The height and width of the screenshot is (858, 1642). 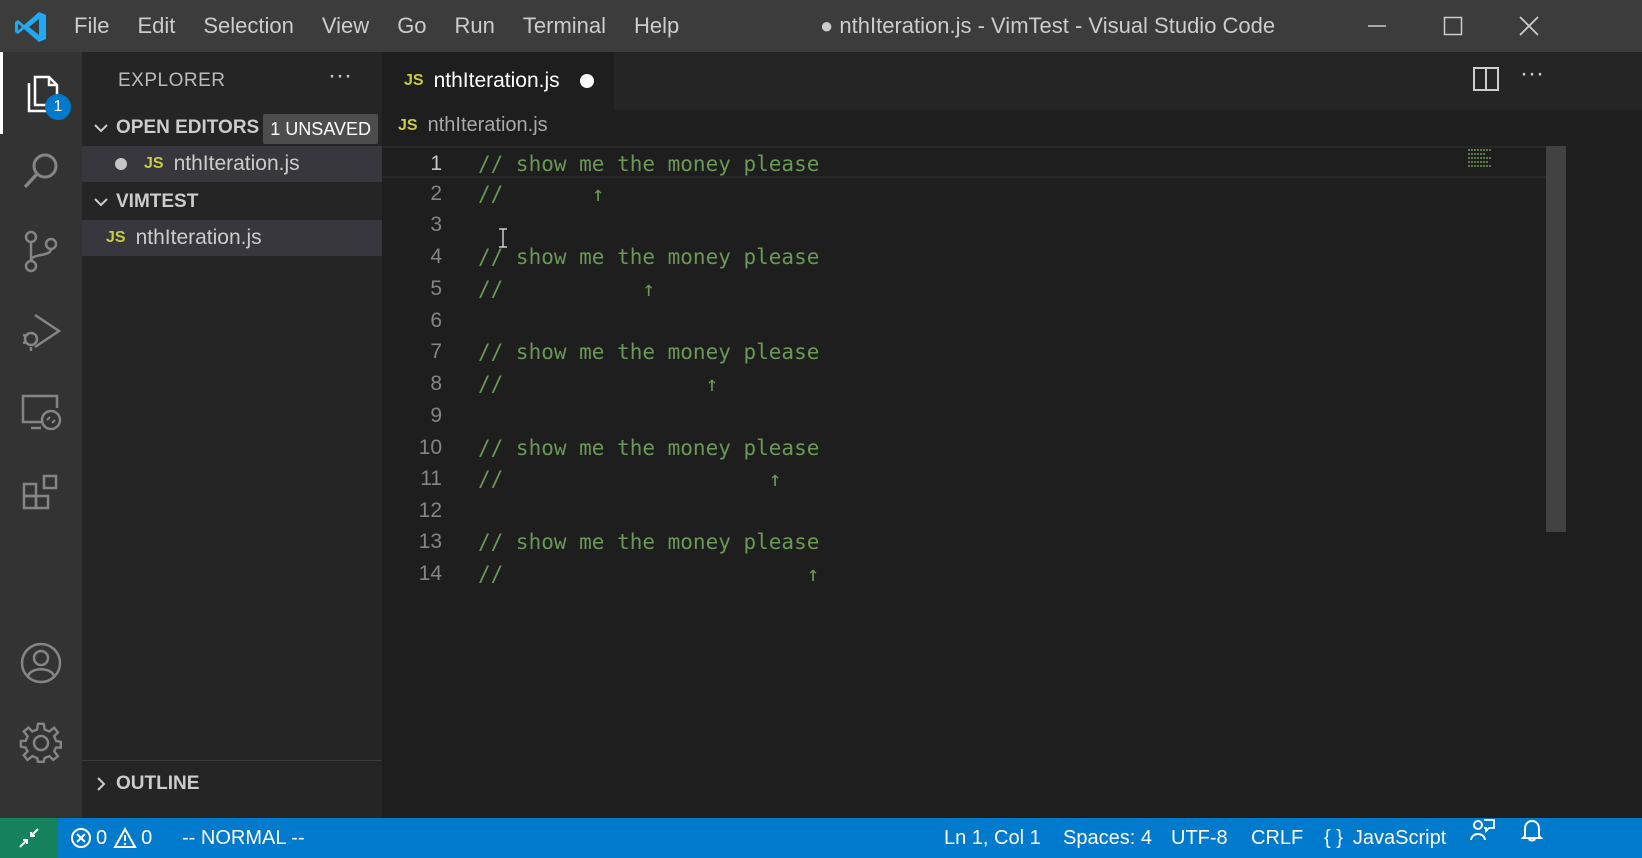 What do you see at coordinates (967, 352) in the screenshot?
I see `code-line: 7 // show me the money please` at bounding box center [967, 352].